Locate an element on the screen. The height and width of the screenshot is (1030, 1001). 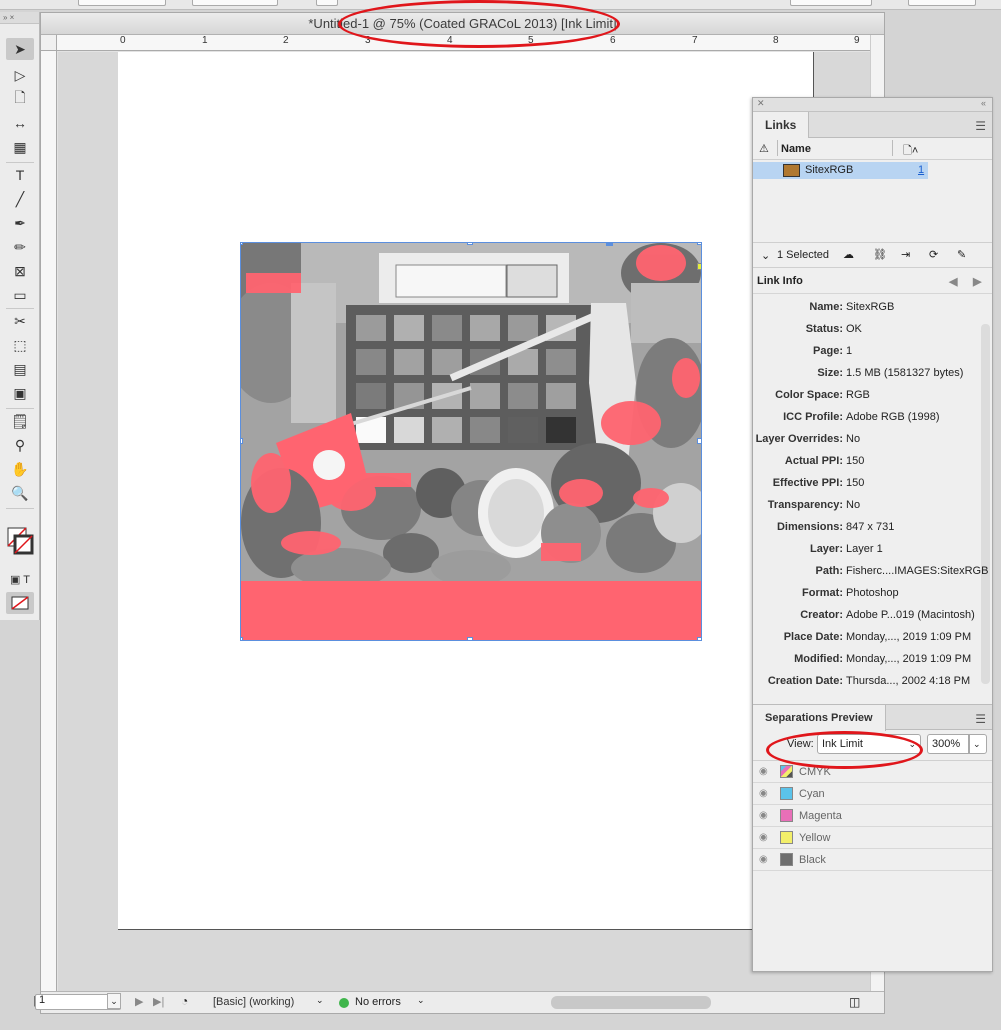
previous-link-icon: ◀ is located at coordinates (953, 281).